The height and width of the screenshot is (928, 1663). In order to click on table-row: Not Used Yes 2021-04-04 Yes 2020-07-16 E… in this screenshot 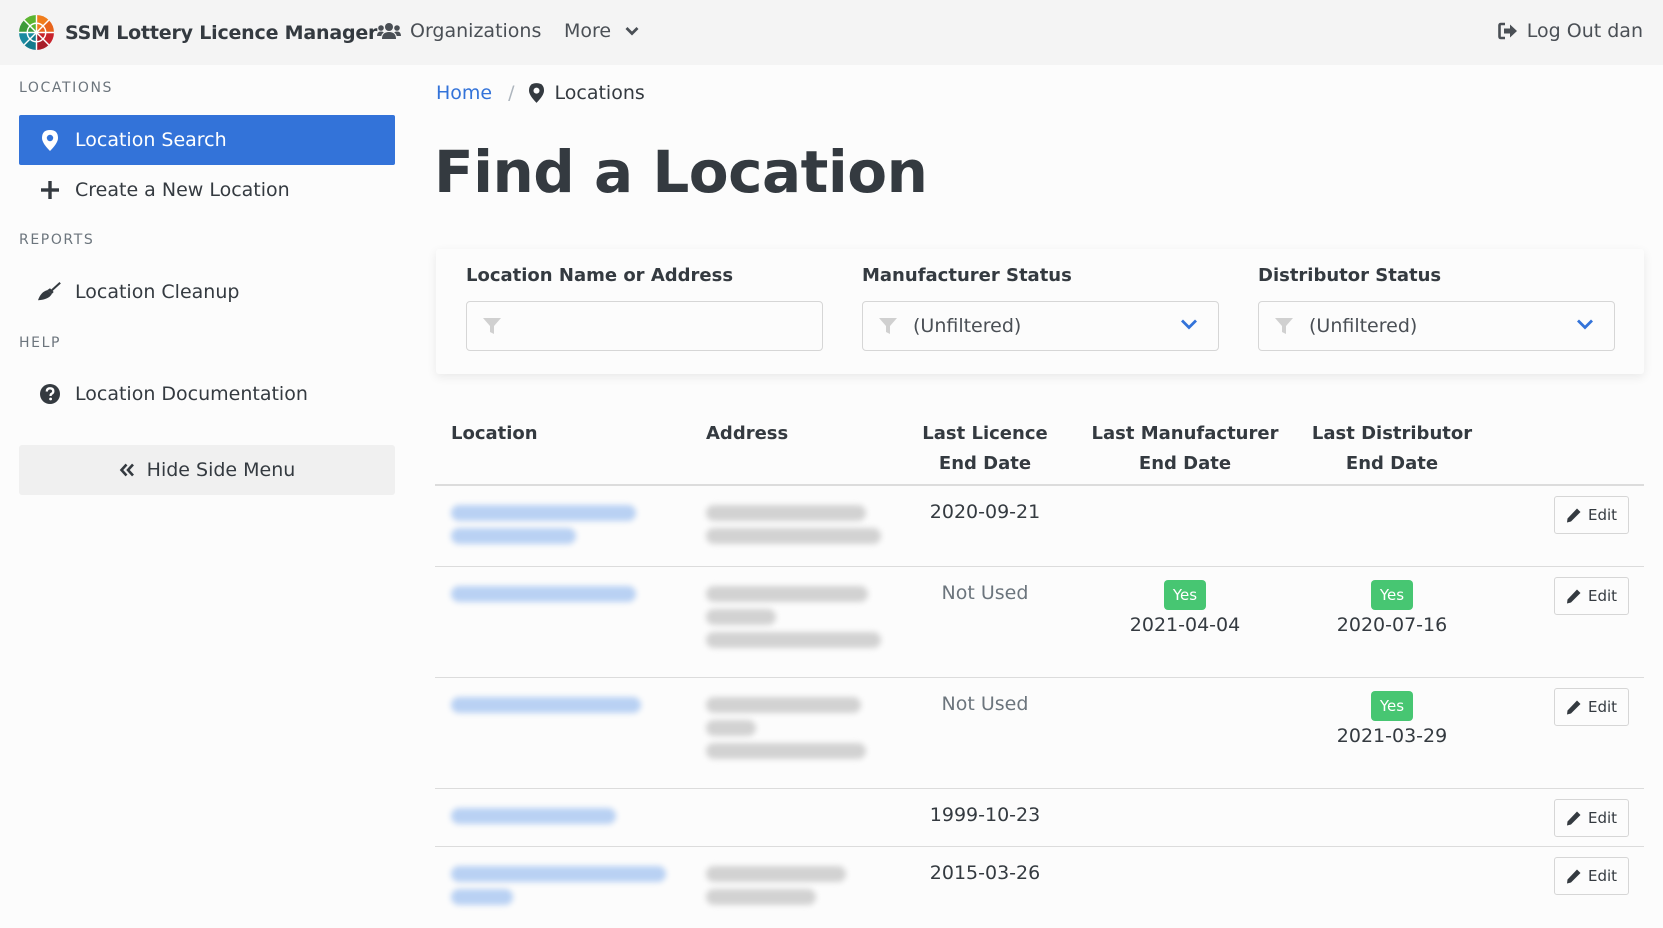, I will do `click(1039, 622)`.